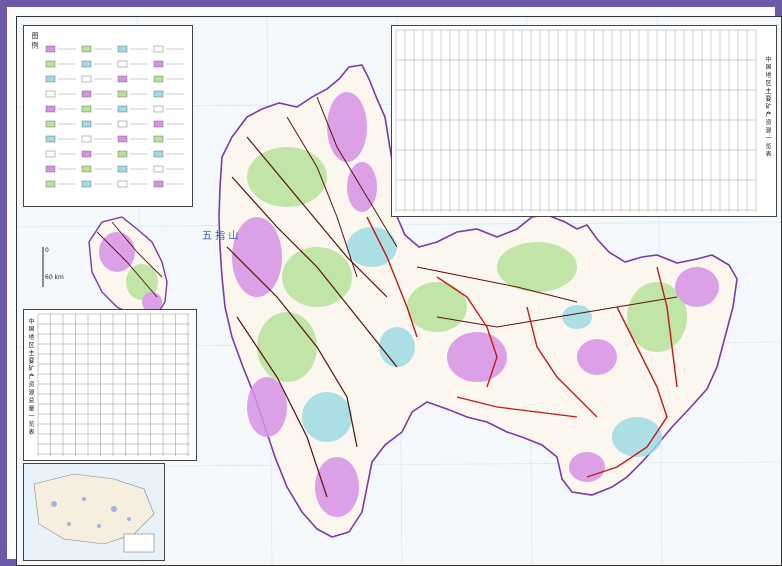  I want to click on svg-text: 60 km, so click(54, 277).